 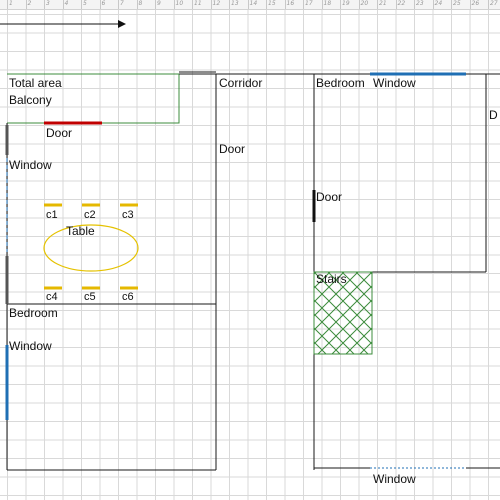 What do you see at coordinates (59, 133) in the screenshot?
I see `label-door-balcony: Door` at bounding box center [59, 133].